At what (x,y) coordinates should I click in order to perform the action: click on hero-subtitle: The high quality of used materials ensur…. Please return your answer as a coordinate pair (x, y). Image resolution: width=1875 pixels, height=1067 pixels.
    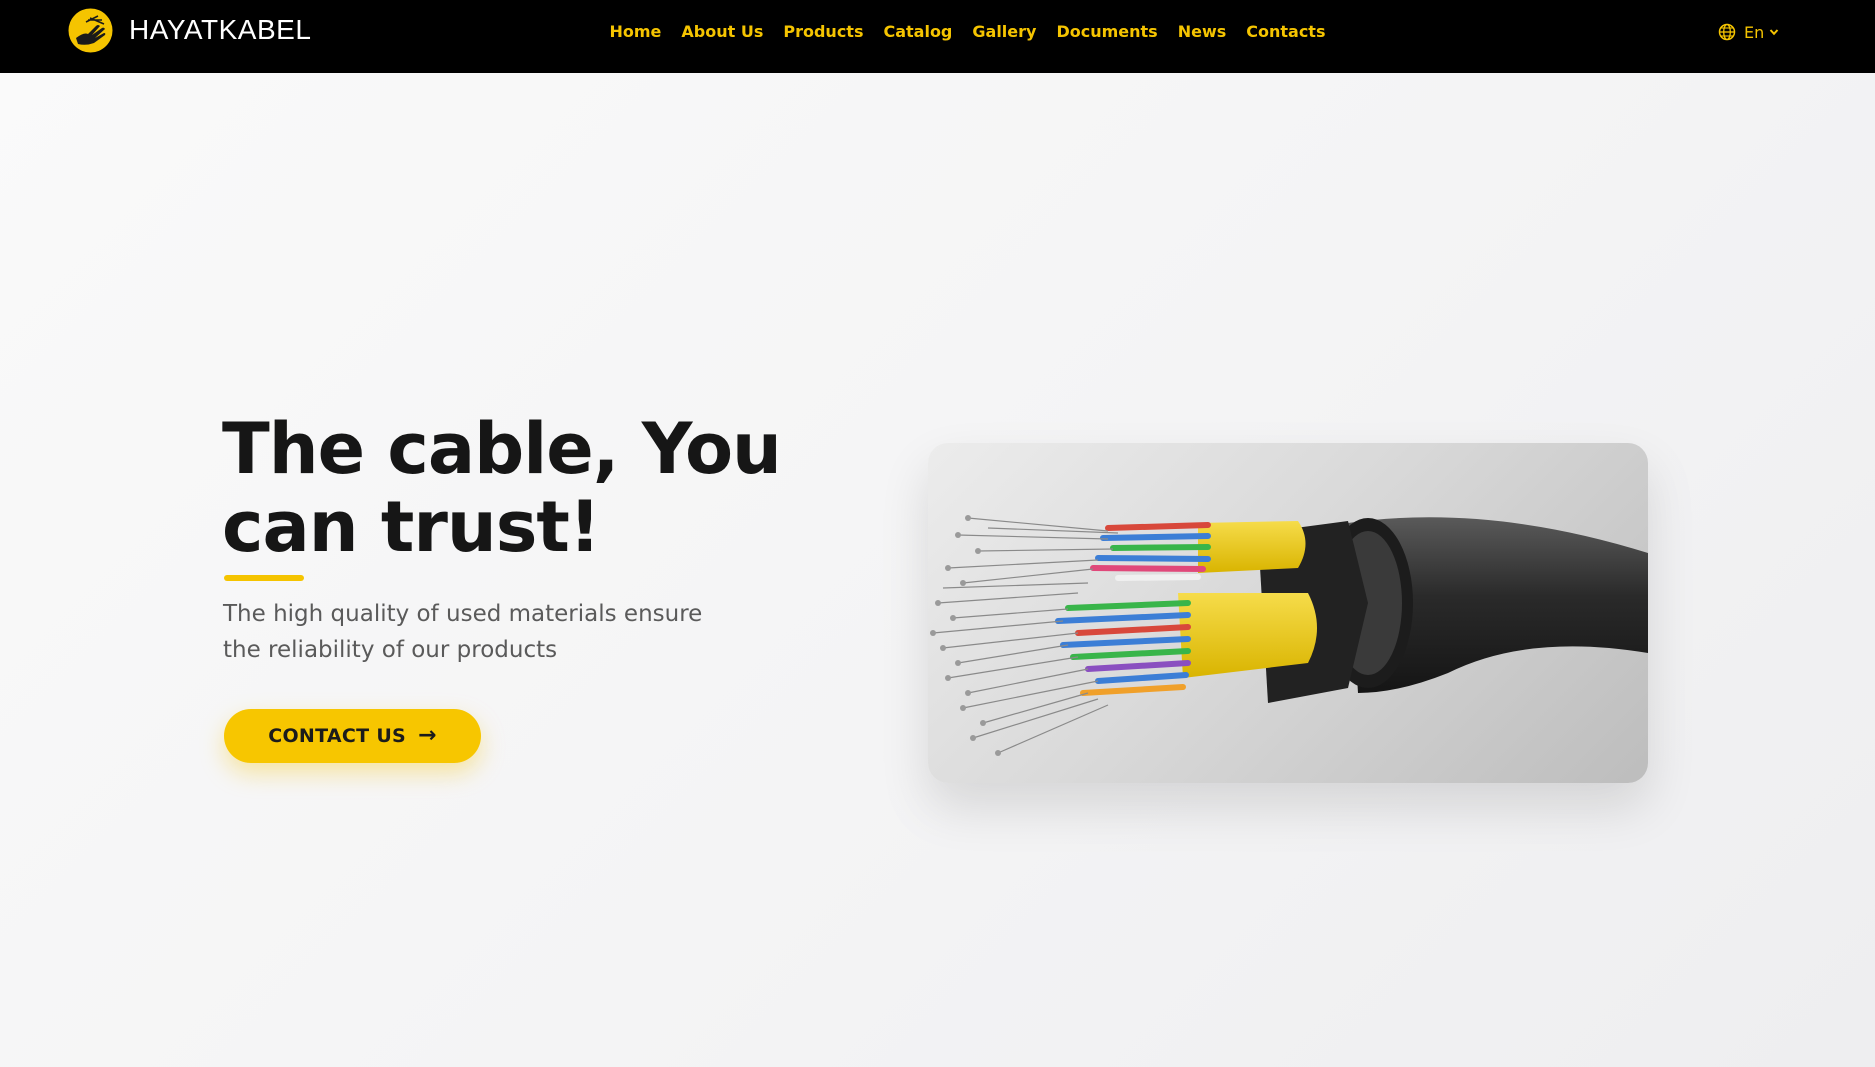
    Looking at the image, I should click on (503, 632).